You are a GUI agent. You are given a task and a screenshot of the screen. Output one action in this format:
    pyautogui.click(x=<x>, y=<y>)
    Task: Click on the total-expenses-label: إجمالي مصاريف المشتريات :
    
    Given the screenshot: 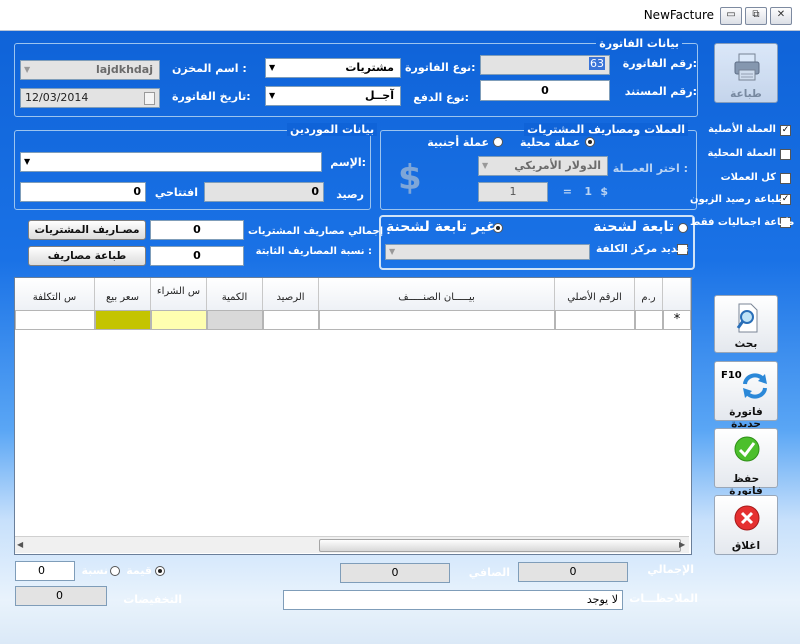 What is the action you would take?
    pyautogui.click(x=319, y=231)
    